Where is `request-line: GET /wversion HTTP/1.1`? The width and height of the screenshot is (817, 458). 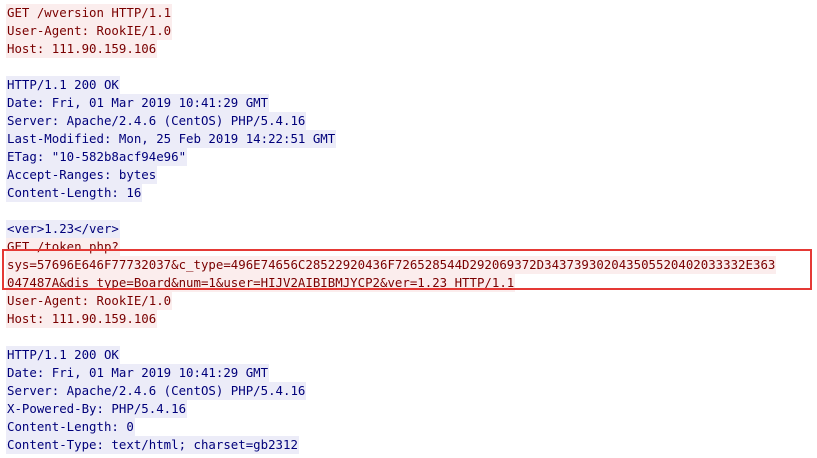 request-line: GET /wversion HTTP/1.1 is located at coordinates (408, 13).